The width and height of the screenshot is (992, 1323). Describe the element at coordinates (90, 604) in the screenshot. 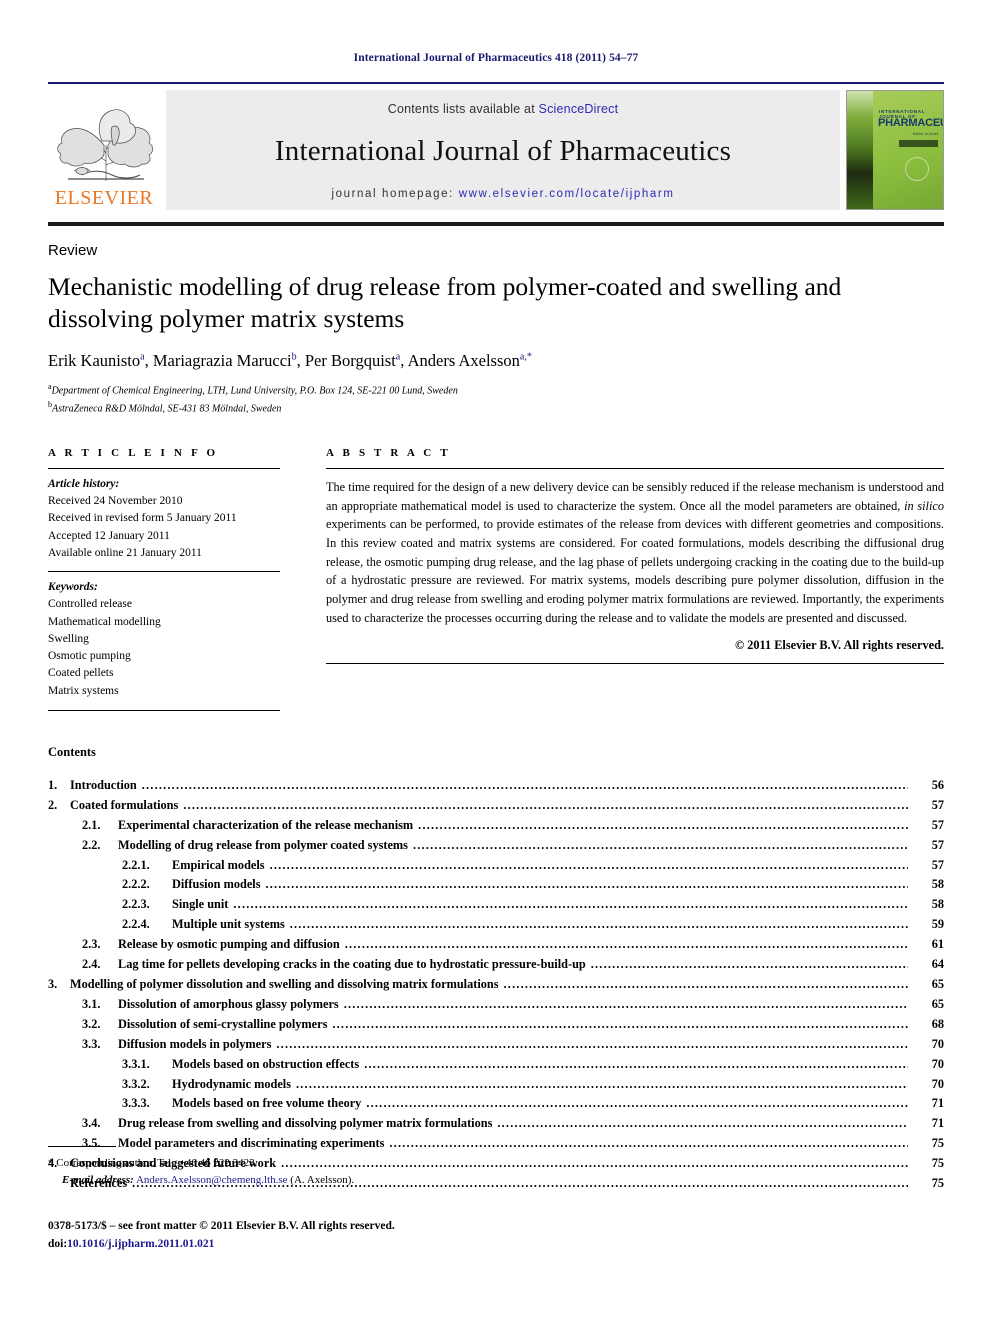

I see `keyword-item: Controlled release` at that location.